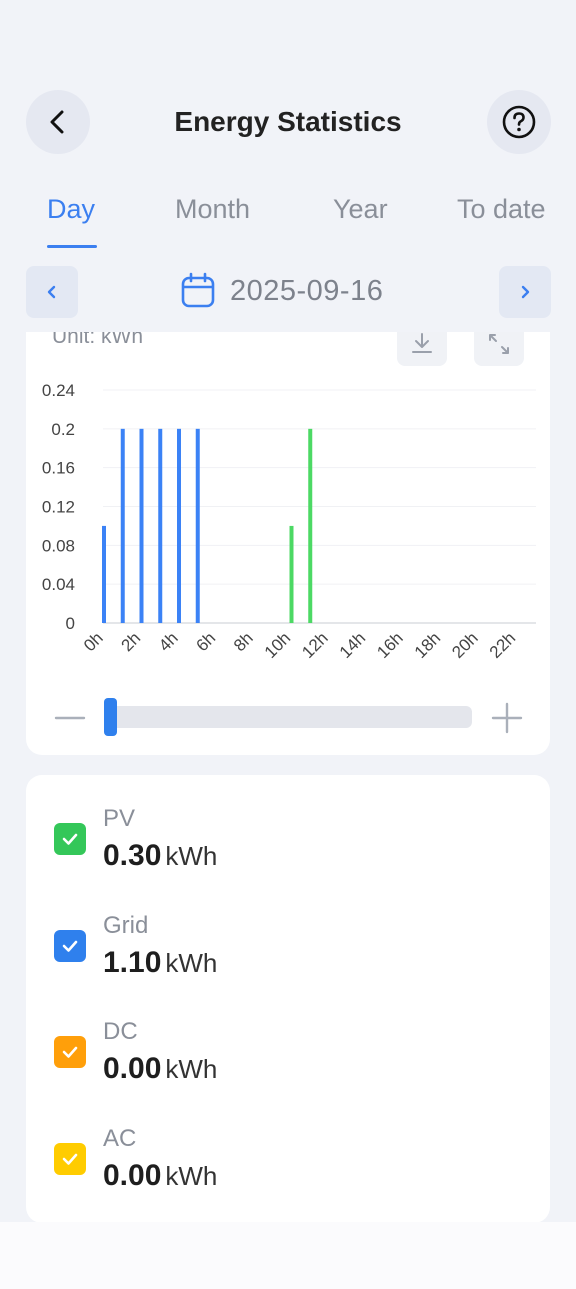 The image size is (576, 1289). Describe the element at coordinates (389, 644) in the screenshot. I see `x-tick-label: 16h` at that location.